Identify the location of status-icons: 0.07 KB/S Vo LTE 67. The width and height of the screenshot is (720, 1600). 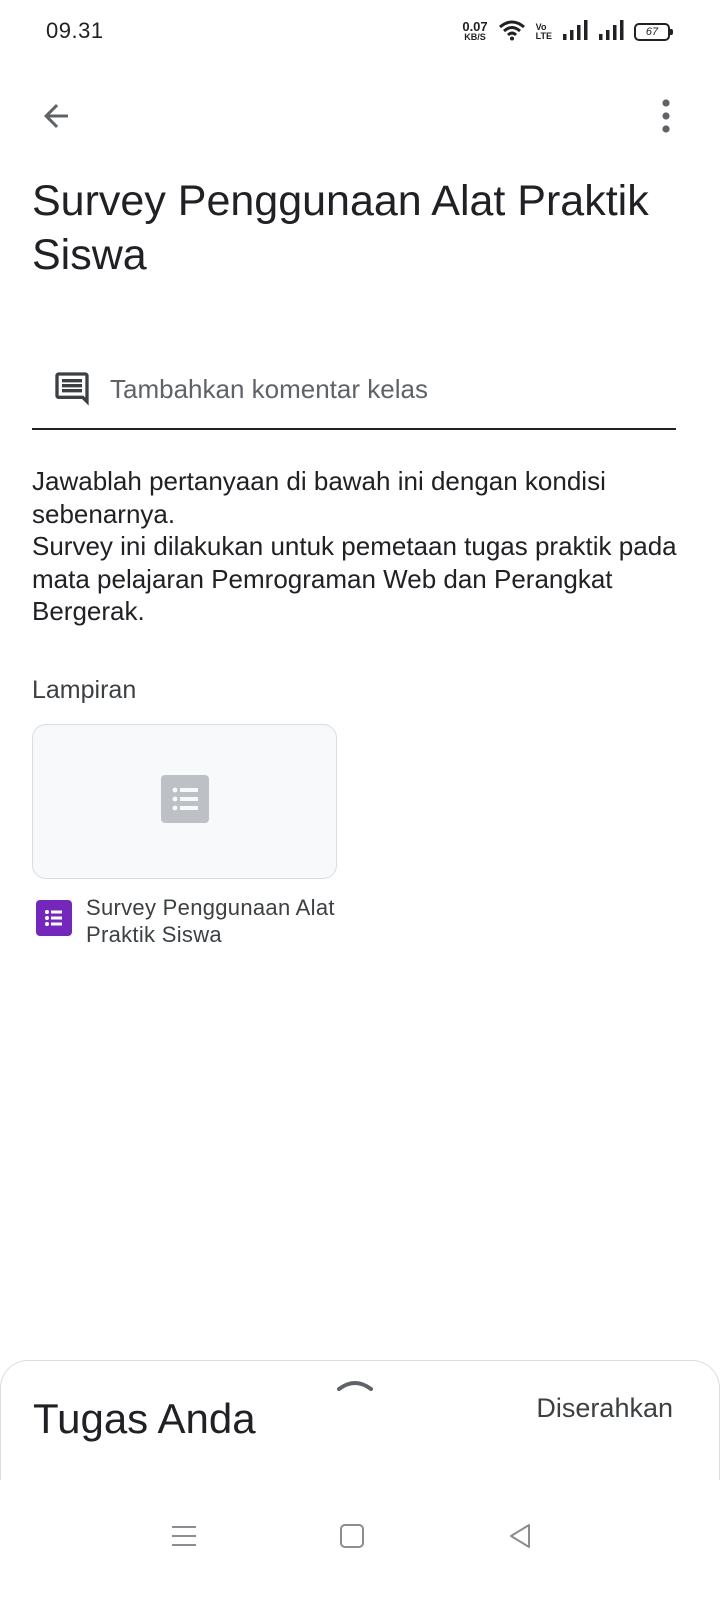
(567, 32).